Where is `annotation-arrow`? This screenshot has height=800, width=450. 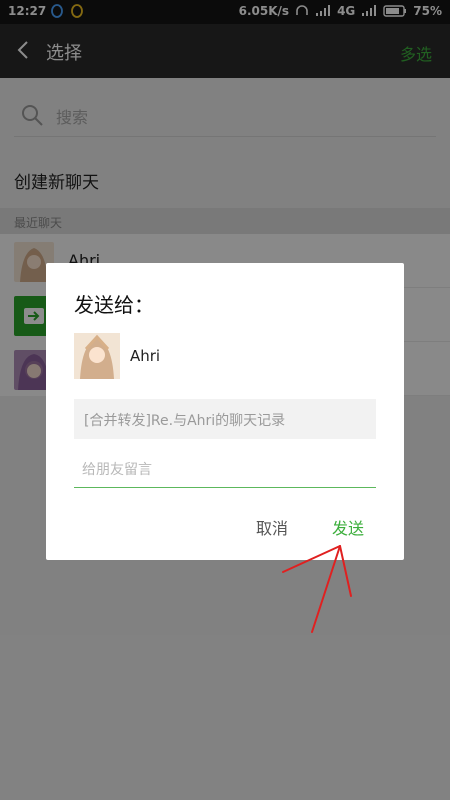
annotation-arrow is located at coordinates (317, 589).